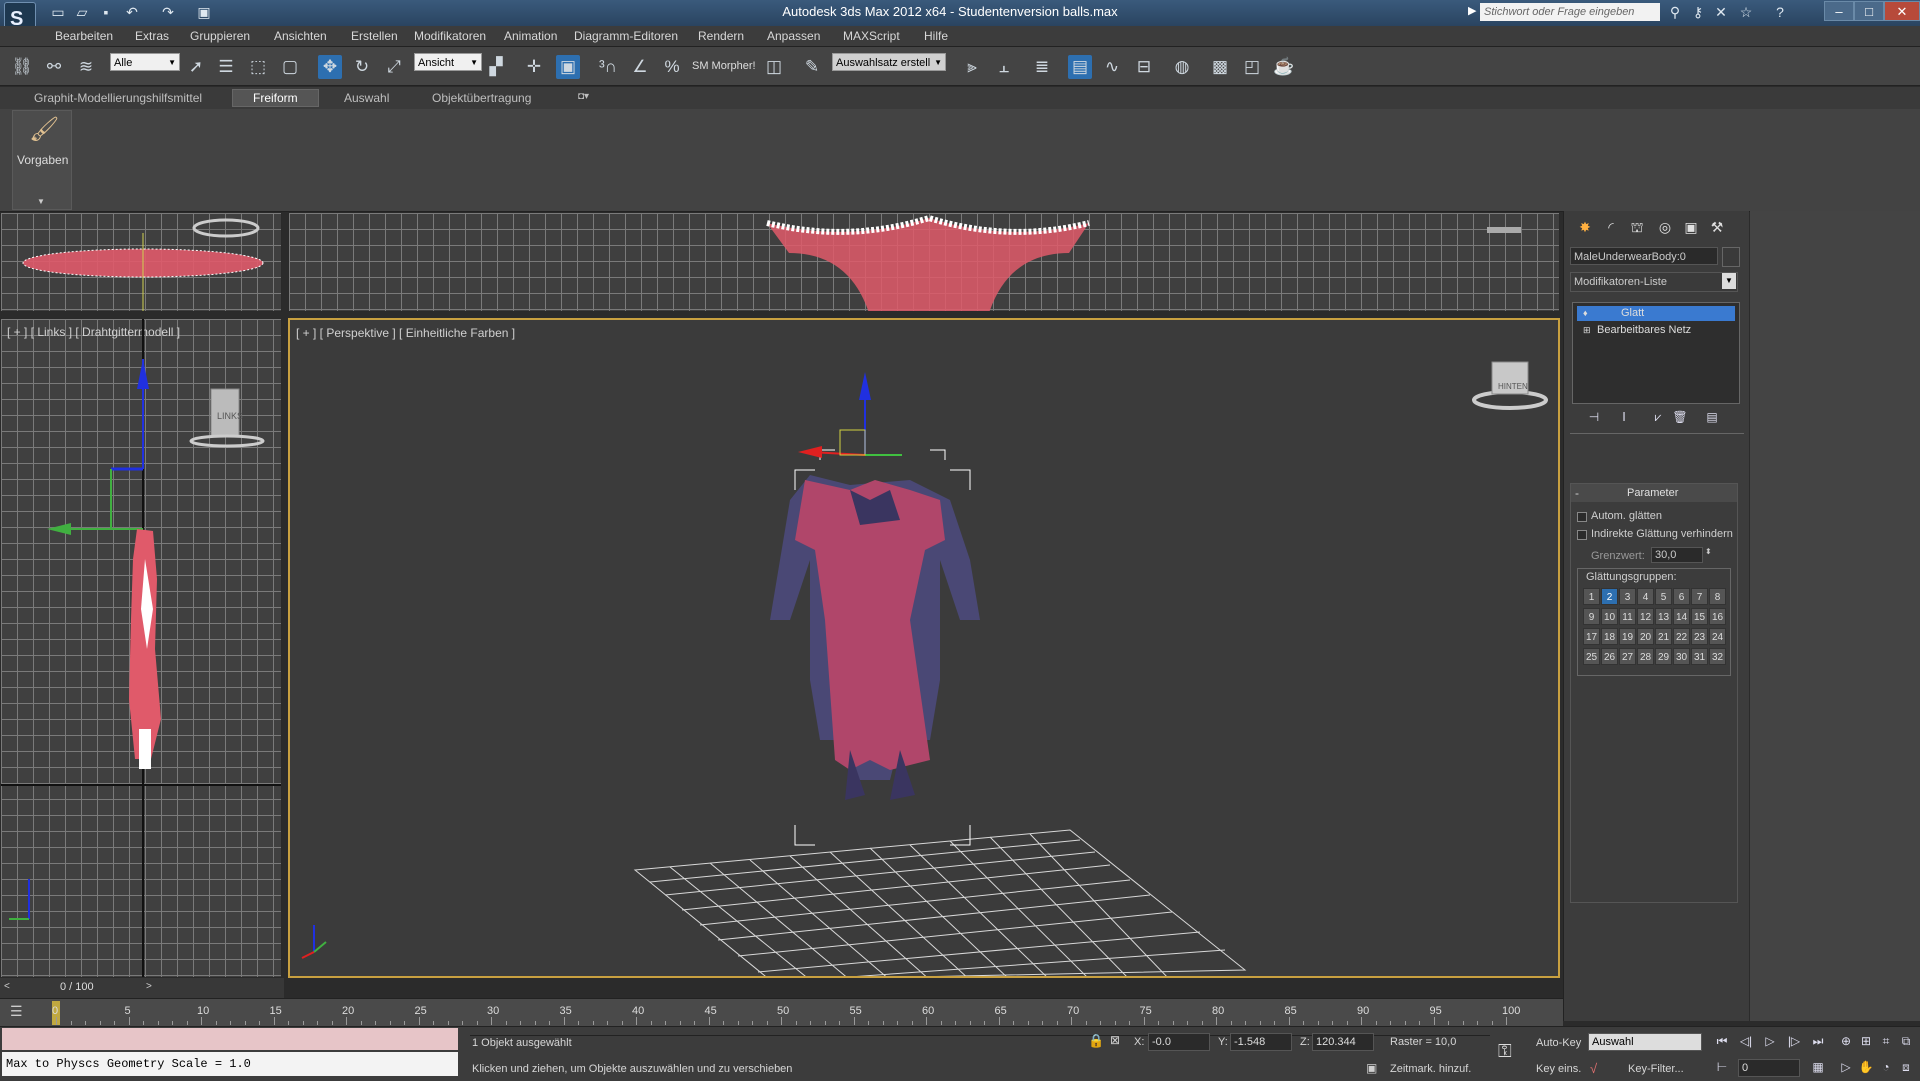 This screenshot has width=1920, height=1081. Describe the element at coordinates (82, 12) in the screenshot. I see `open-file-icon: ▱` at that location.